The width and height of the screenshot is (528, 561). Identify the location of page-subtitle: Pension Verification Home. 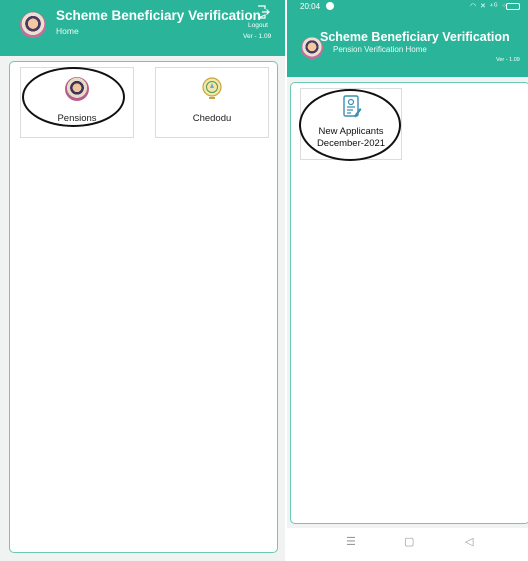
(380, 49).